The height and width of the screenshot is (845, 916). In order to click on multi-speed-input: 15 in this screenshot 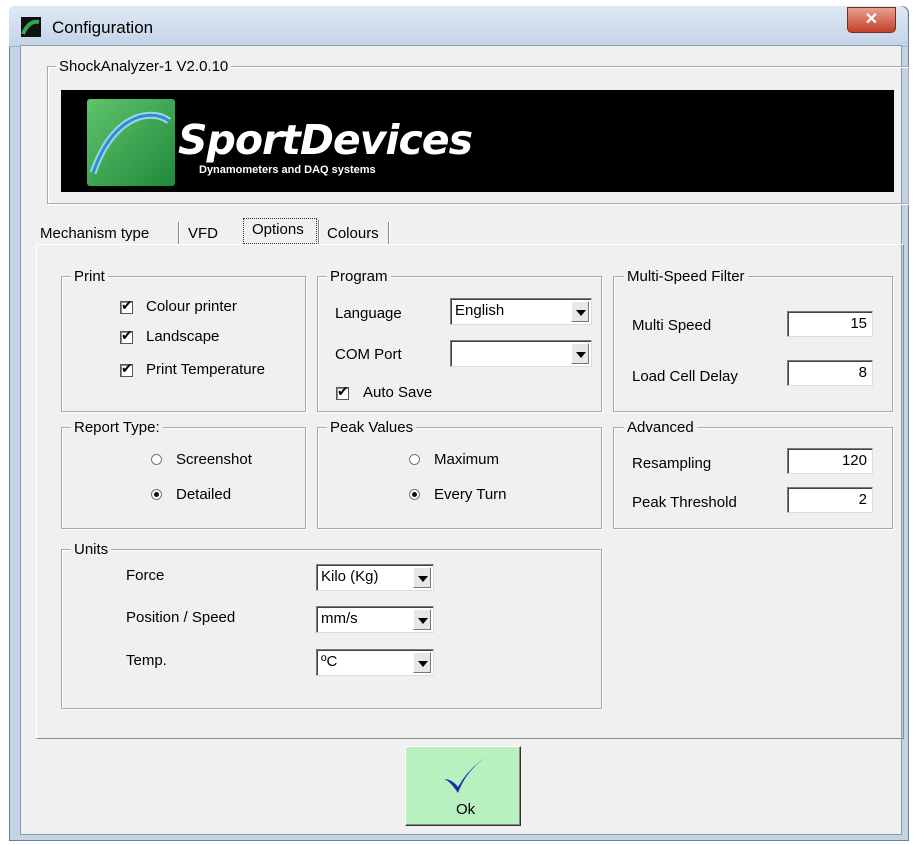, I will do `click(830, 324)`.